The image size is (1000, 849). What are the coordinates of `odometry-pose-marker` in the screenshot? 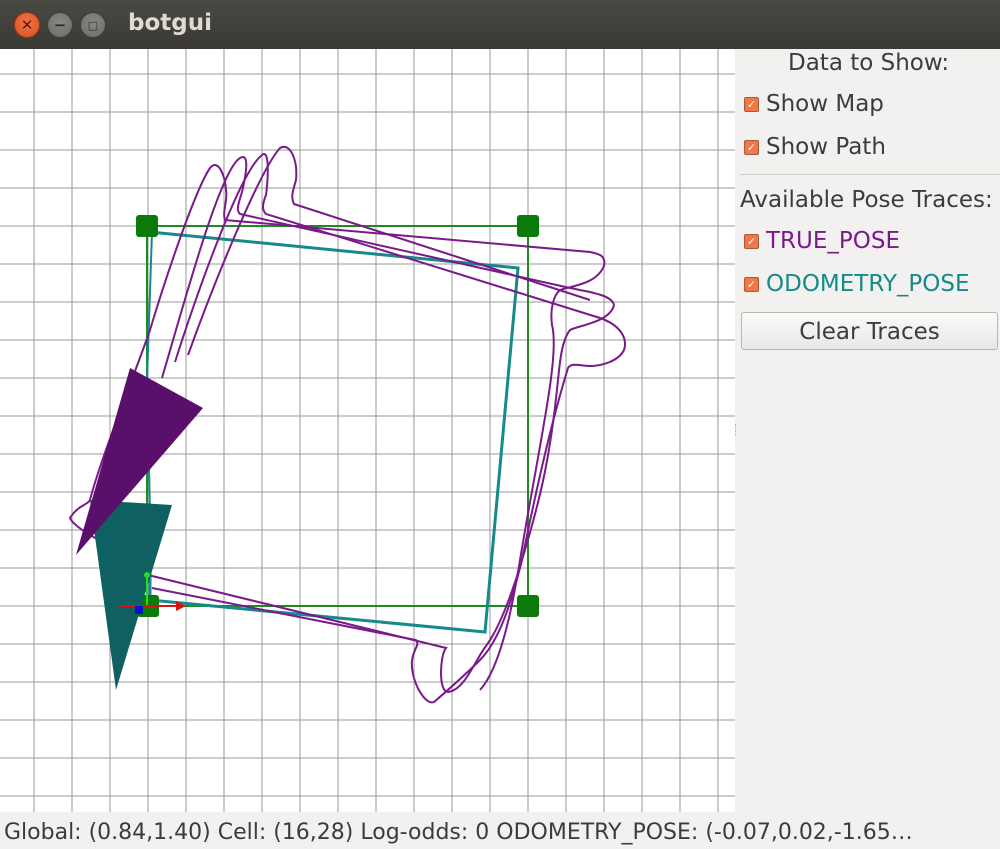 It's located at (131, 595).